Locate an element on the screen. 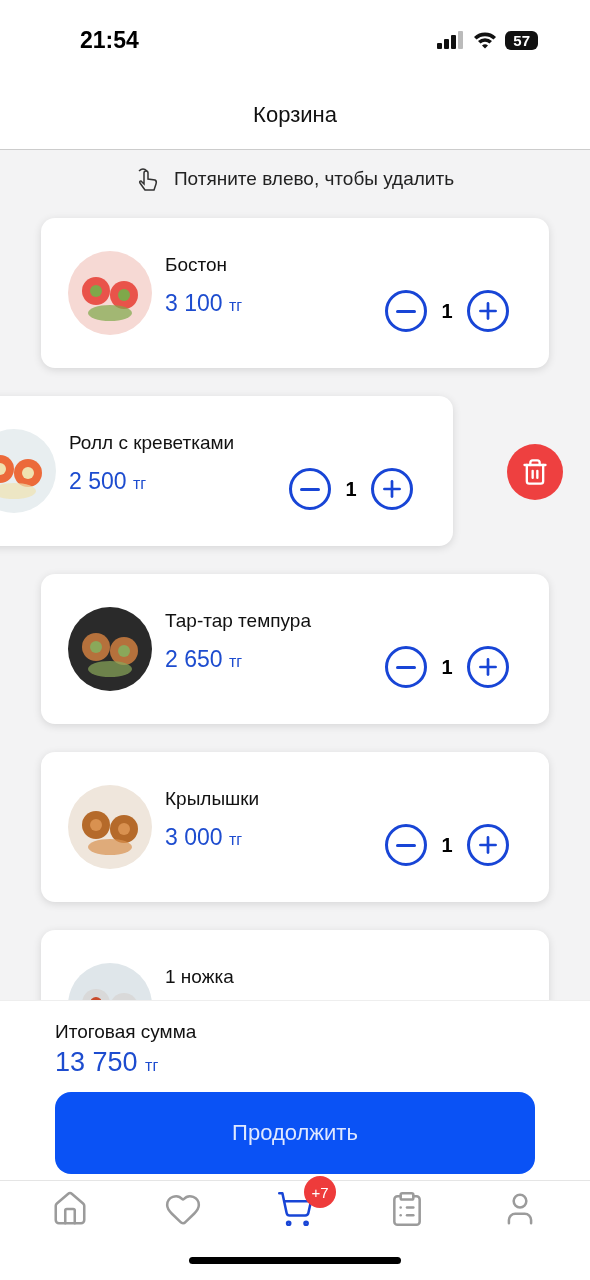 Image resolution: width=590 pixels, height=1280 pixels. wifi-icon is located at coordinates (485, 40).